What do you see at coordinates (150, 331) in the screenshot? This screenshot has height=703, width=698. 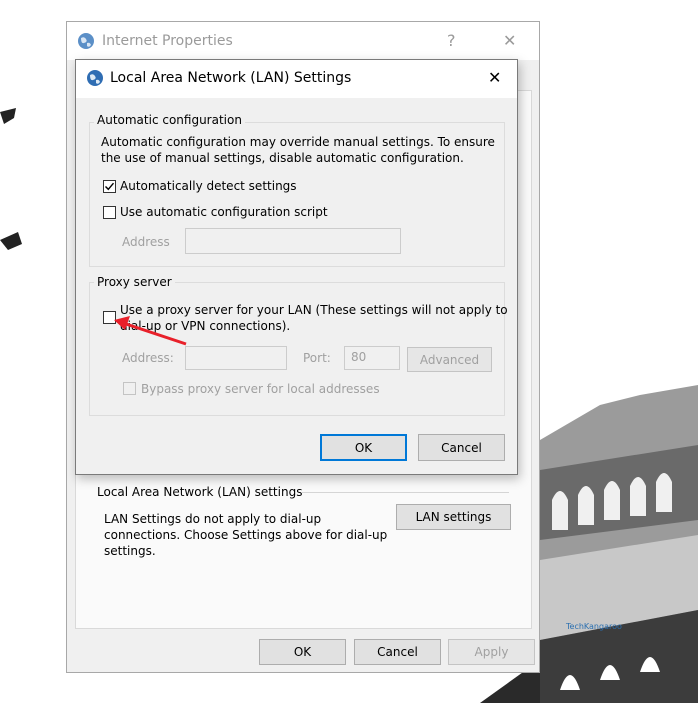 I see `annotation-arrow-icon` at bounding box center [150, 331].